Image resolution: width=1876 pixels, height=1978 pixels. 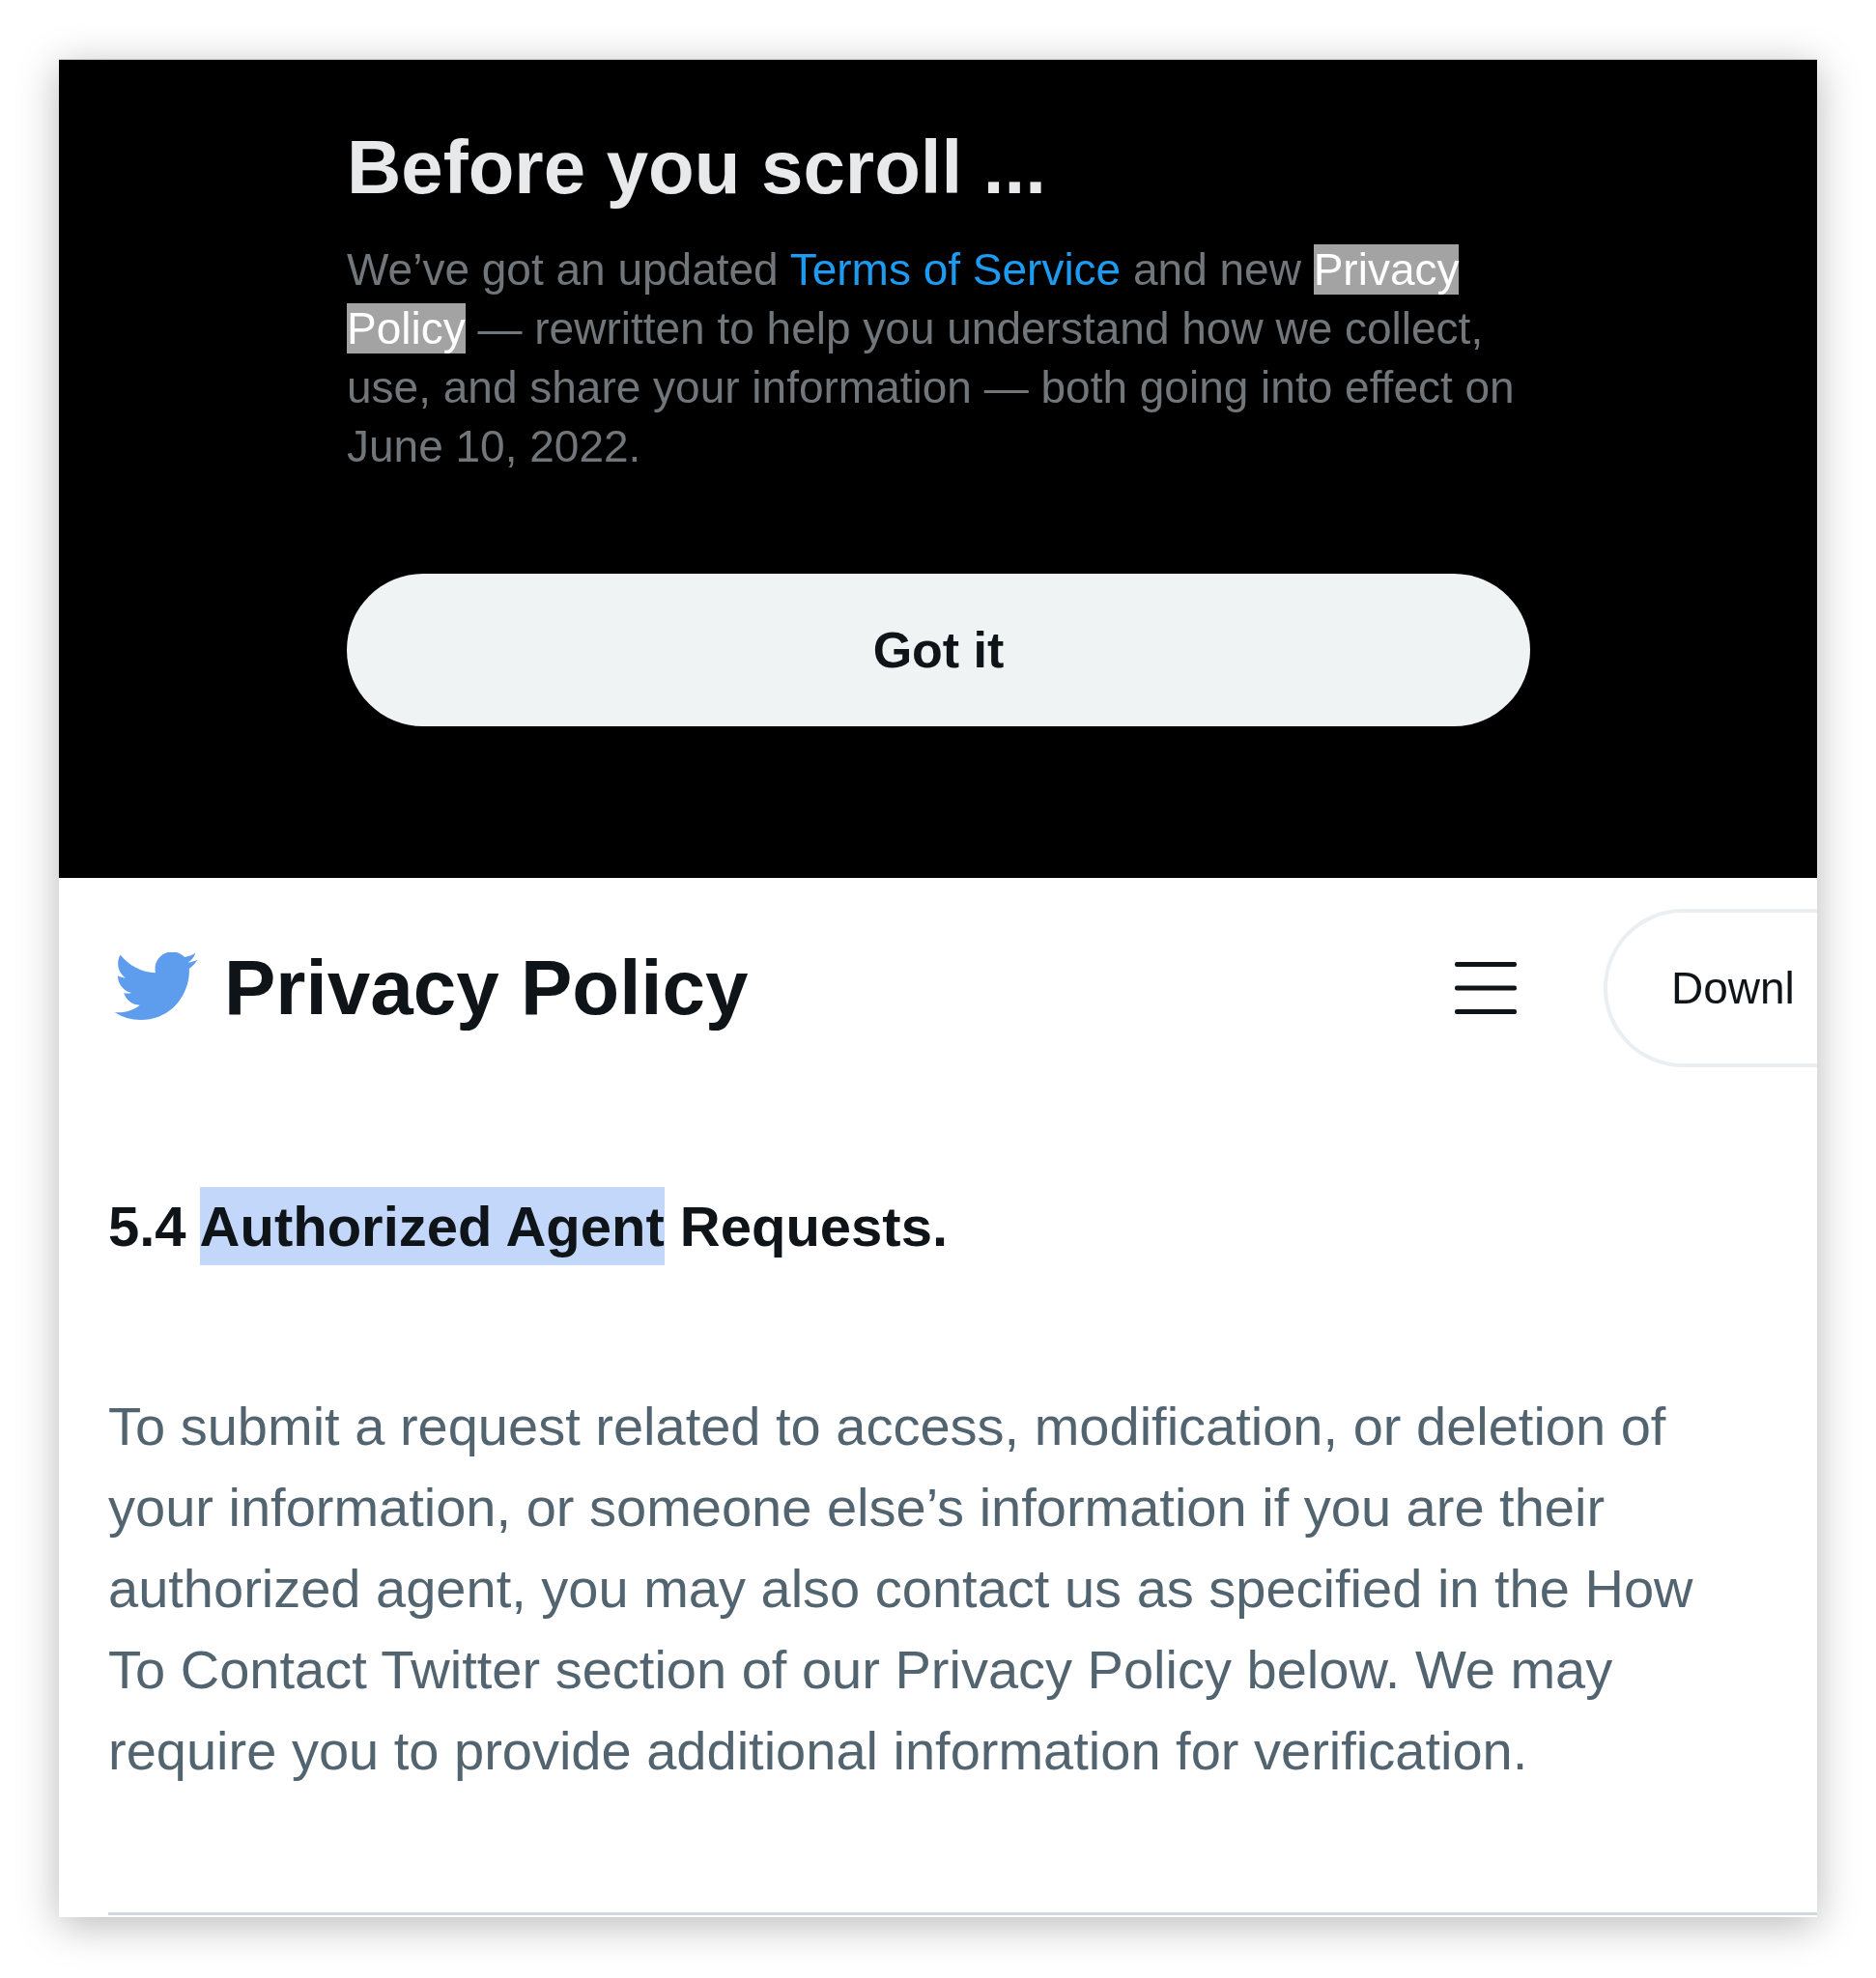 What do you see at coordinates (956, 269) in the screenshot?
I see `text-link: Terms of Service` at bounding box center [956, 269].